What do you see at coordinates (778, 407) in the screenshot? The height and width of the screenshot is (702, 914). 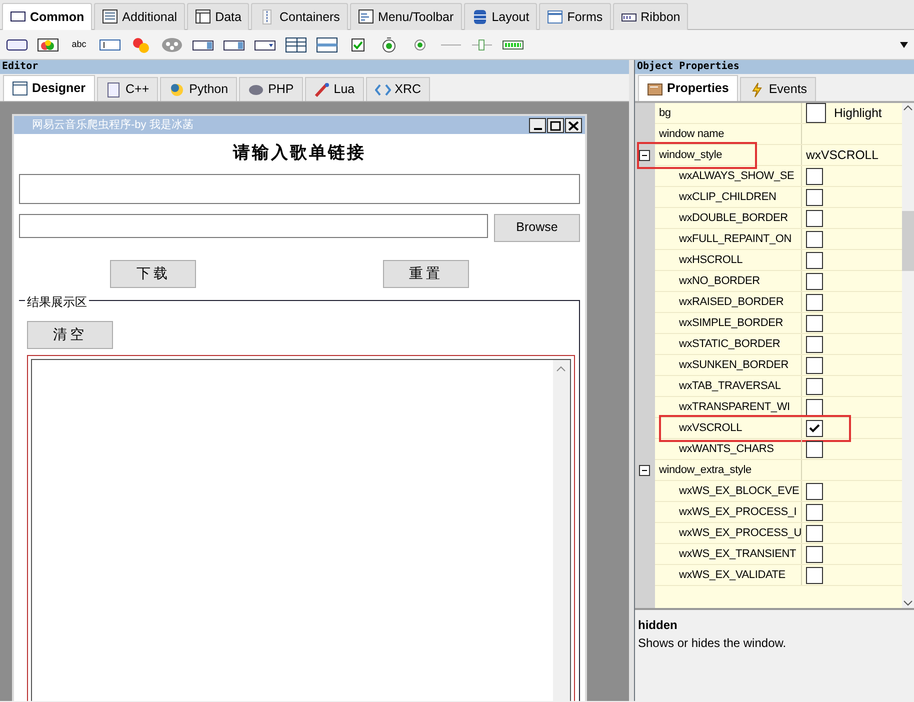 I see `property-row: wxTRANSPARENT_WI` at bounding box center [778, 407].